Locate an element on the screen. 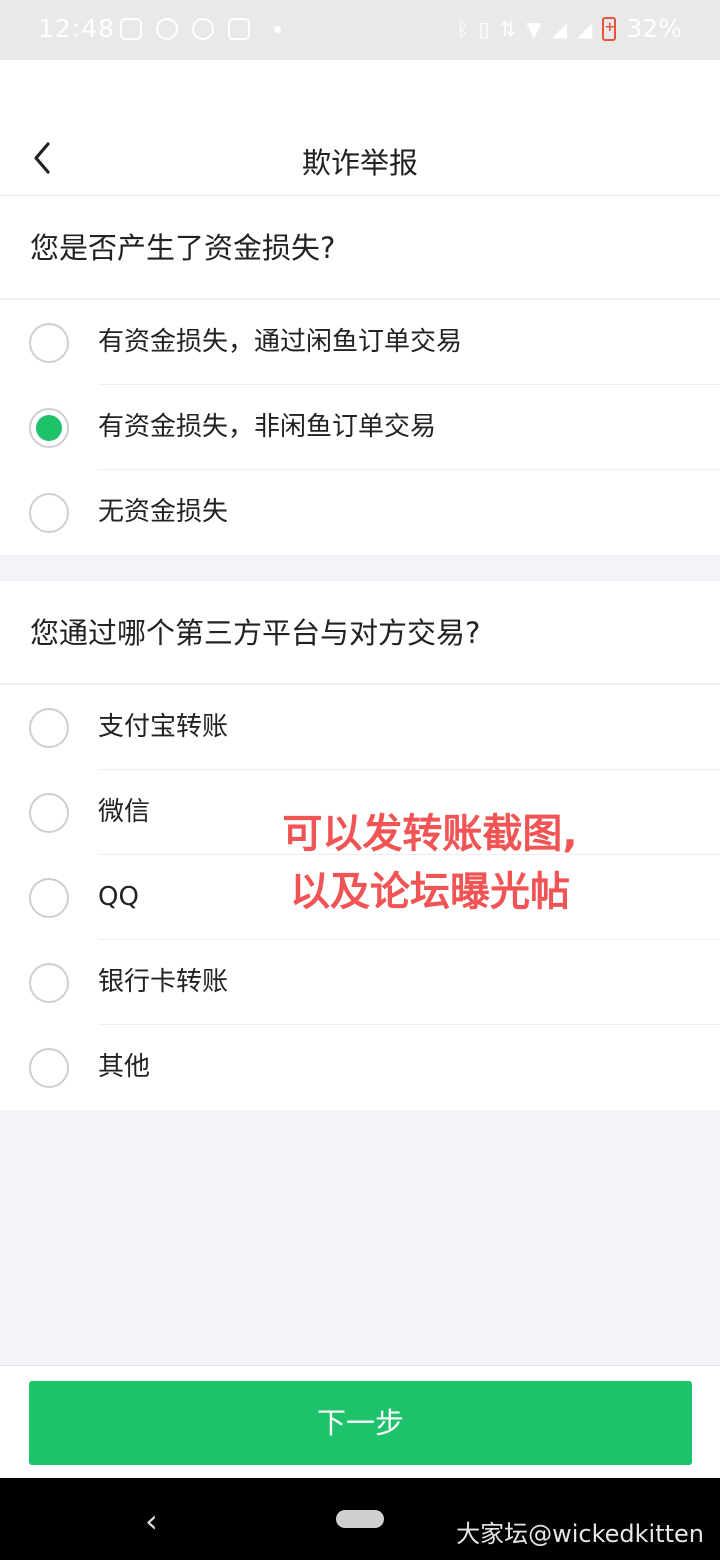  bluetooth-icon: ᛒ is located at coordinates (462, 28).